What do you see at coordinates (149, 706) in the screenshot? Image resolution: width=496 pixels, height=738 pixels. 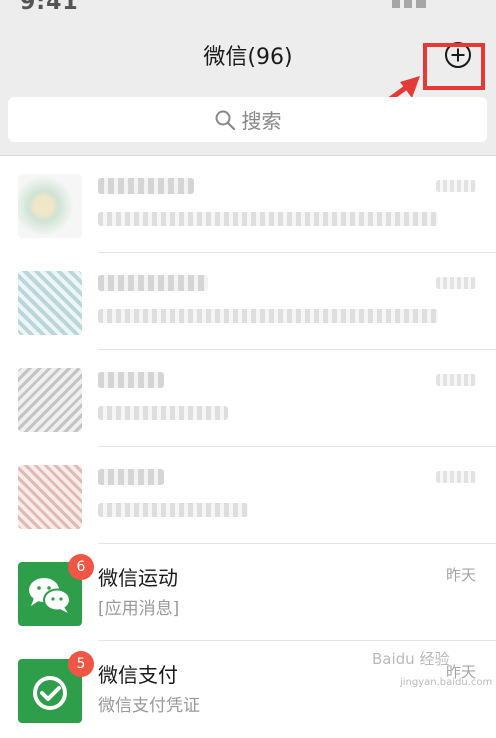 I see `chat-preview: 微信支付凭证` at bounding box center [149, 706].